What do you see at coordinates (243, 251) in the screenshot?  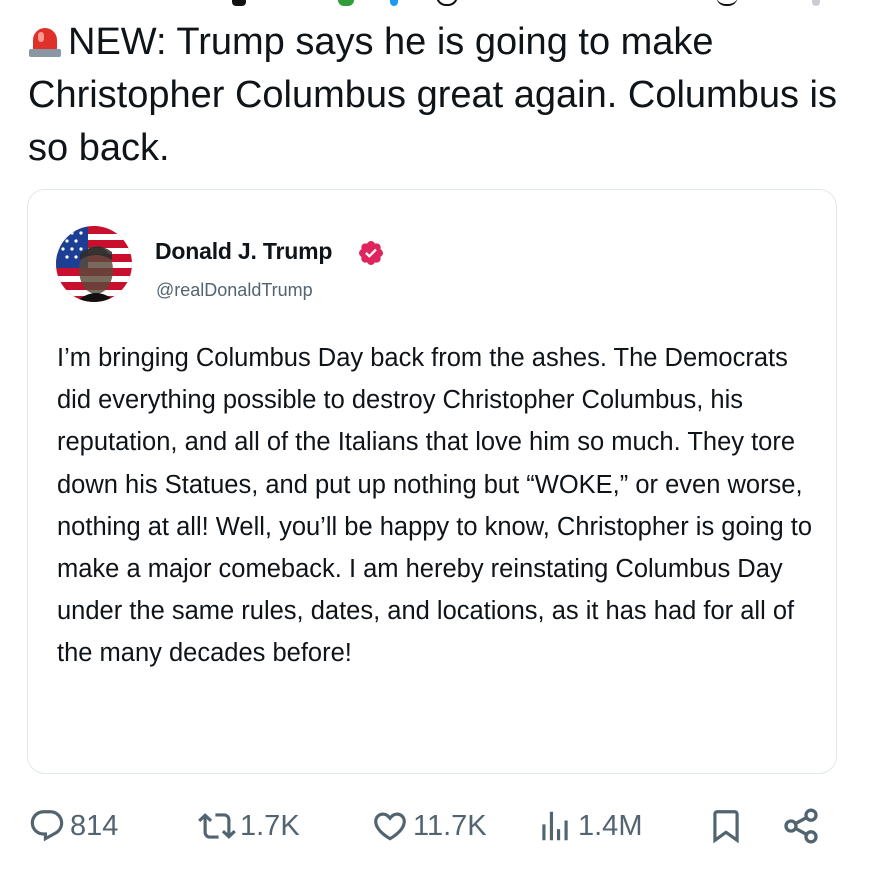 I see `author-name: Donald J. Trump` at bounding box center [243, 251].